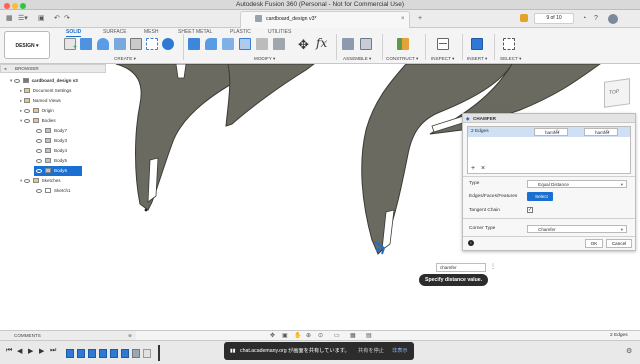 The image size is (640, 364). Describe the element at coordinates (19, 351) in the screenshot. I see `timeline-prev-icon: ◀` at that location.